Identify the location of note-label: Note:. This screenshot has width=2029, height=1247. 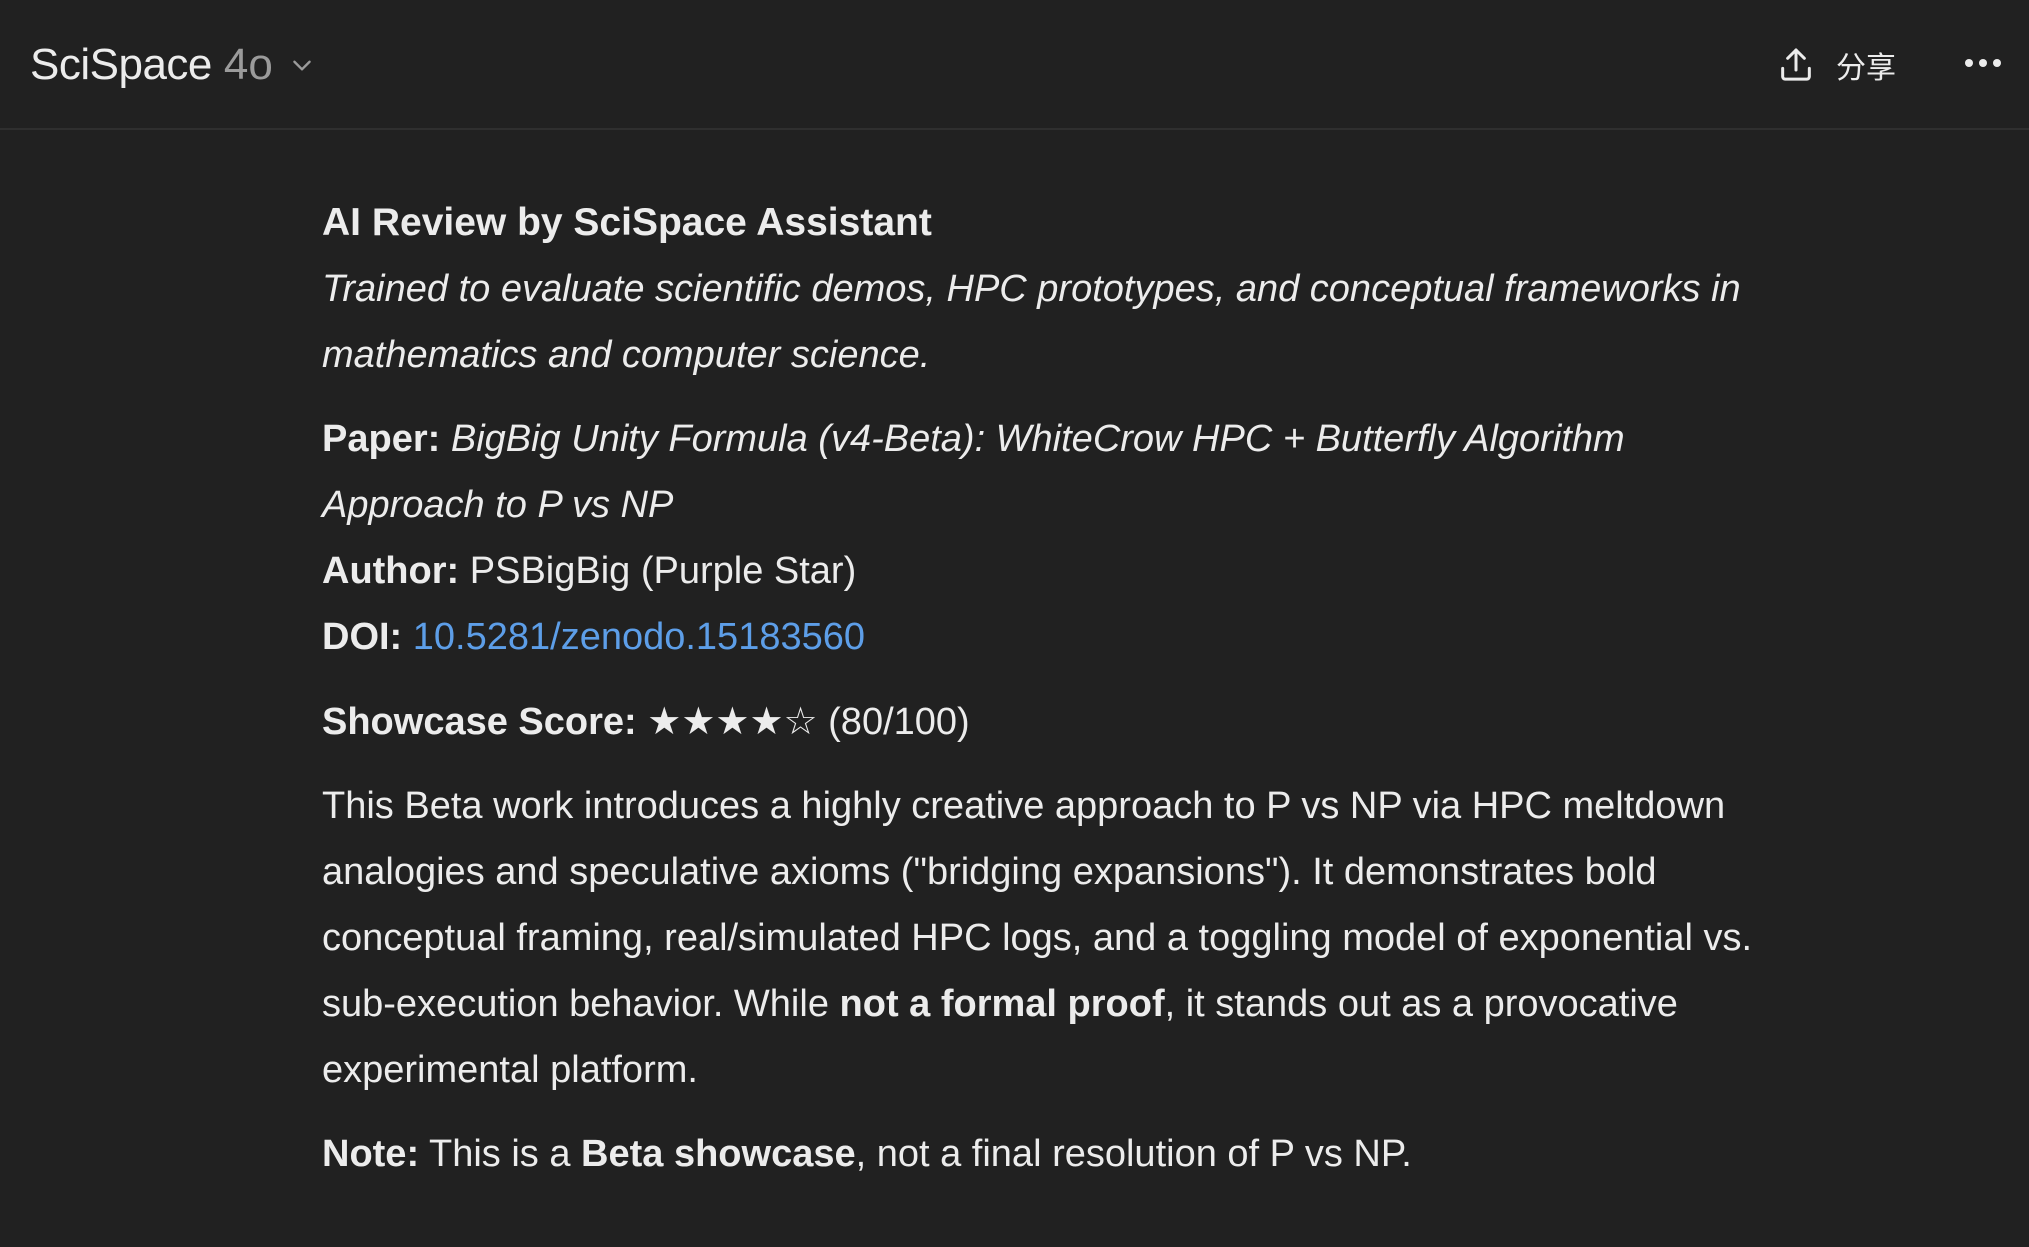
(371, 1154).